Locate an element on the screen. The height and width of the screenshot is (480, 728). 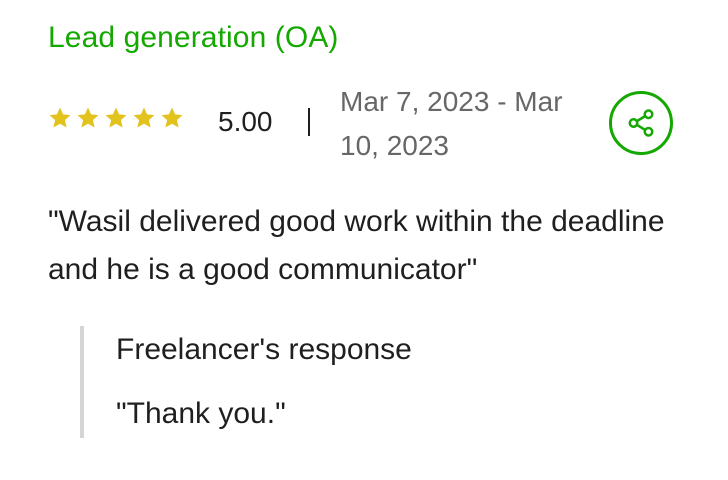
share-icon is located at coordinates (641, 123).